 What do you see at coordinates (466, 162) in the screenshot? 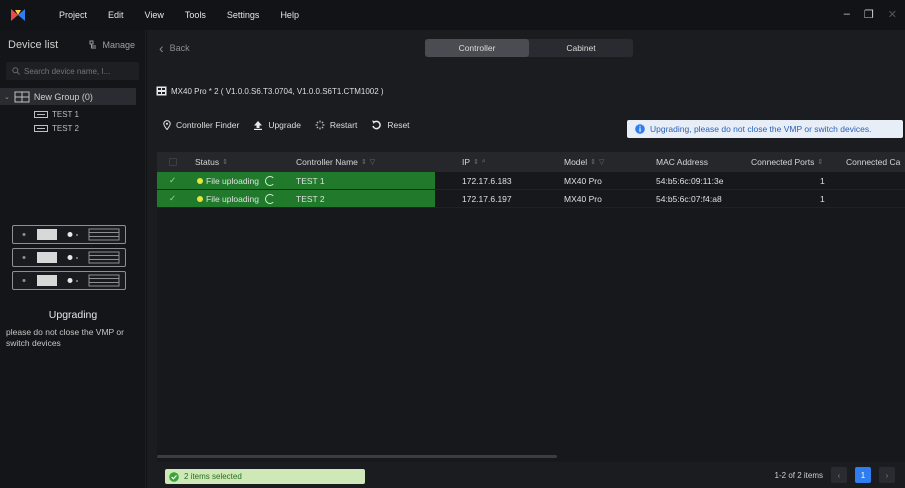
I see `column-label: IP` at bounding box center [466, 162].